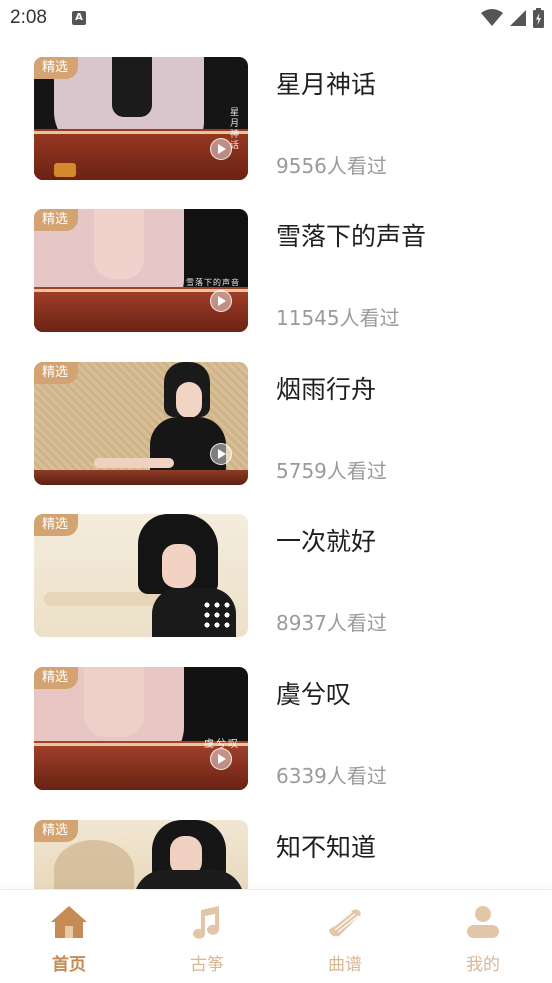 The height and width of the screenshot is (983, 552). What do you see at coordinates (331, 471) in the screenshot?
I see `view-count: 5759人看过` at bounding box center [331, 471].